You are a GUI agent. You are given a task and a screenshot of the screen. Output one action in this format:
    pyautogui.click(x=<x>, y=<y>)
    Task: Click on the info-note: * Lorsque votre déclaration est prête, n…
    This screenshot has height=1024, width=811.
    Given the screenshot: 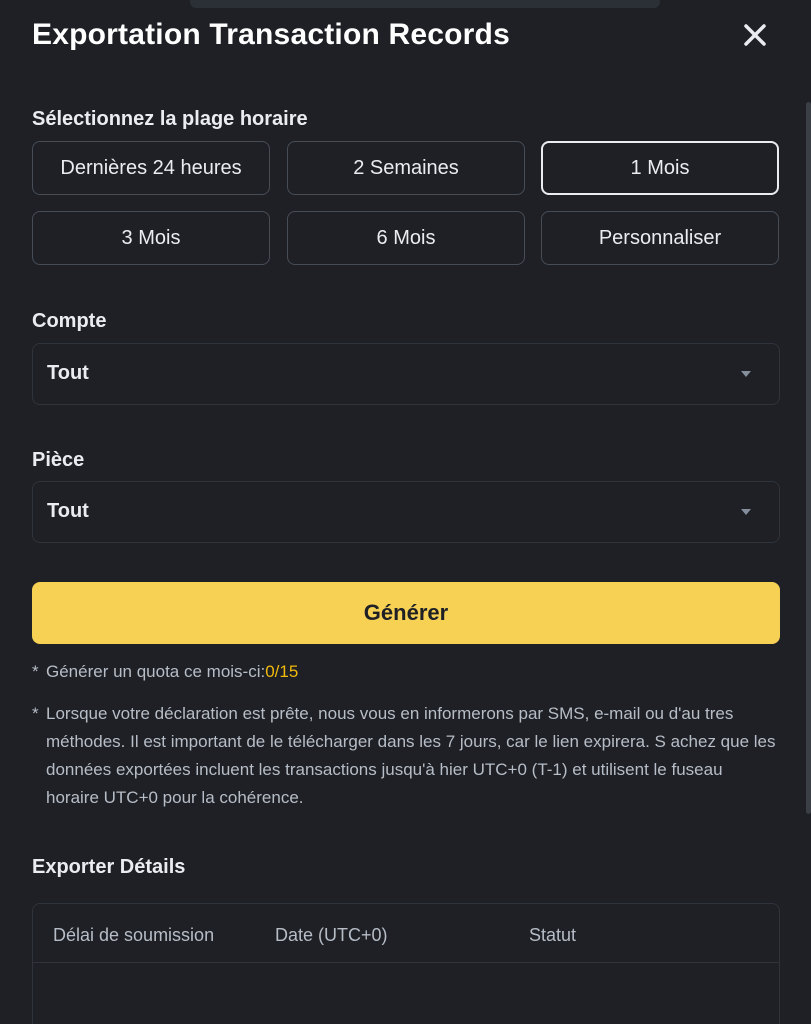 What is the action you would take?
    pyautogui.click(x=406, y=756)
    